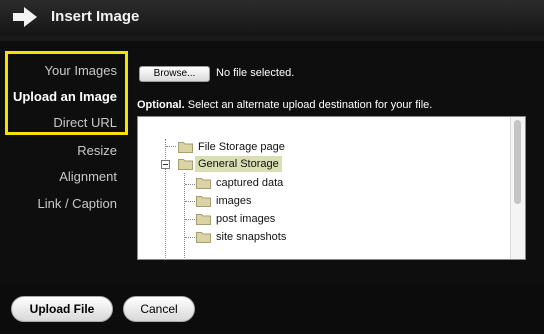  I want to click on tree-item-label: General Storage, so click(238, 164).